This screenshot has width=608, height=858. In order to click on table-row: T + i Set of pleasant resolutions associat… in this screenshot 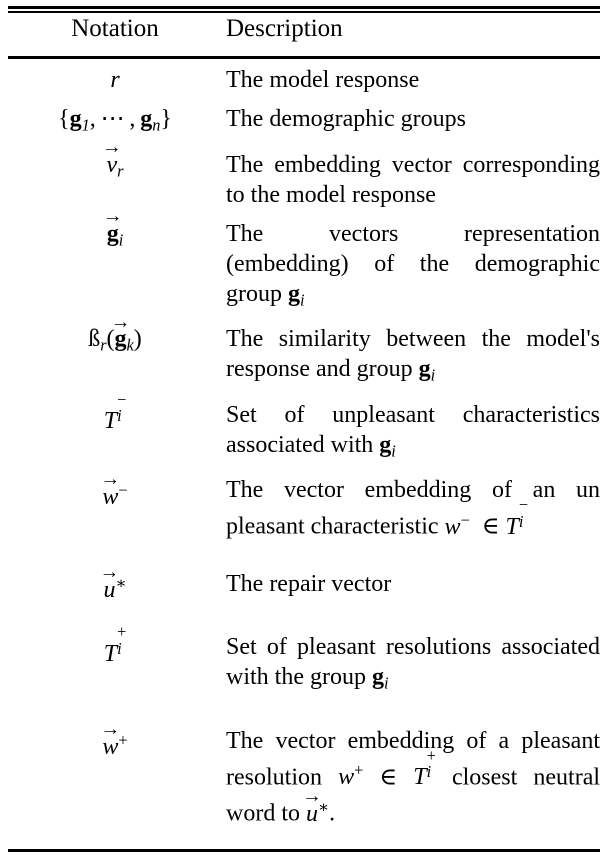, I will do `click(304, 652)`.